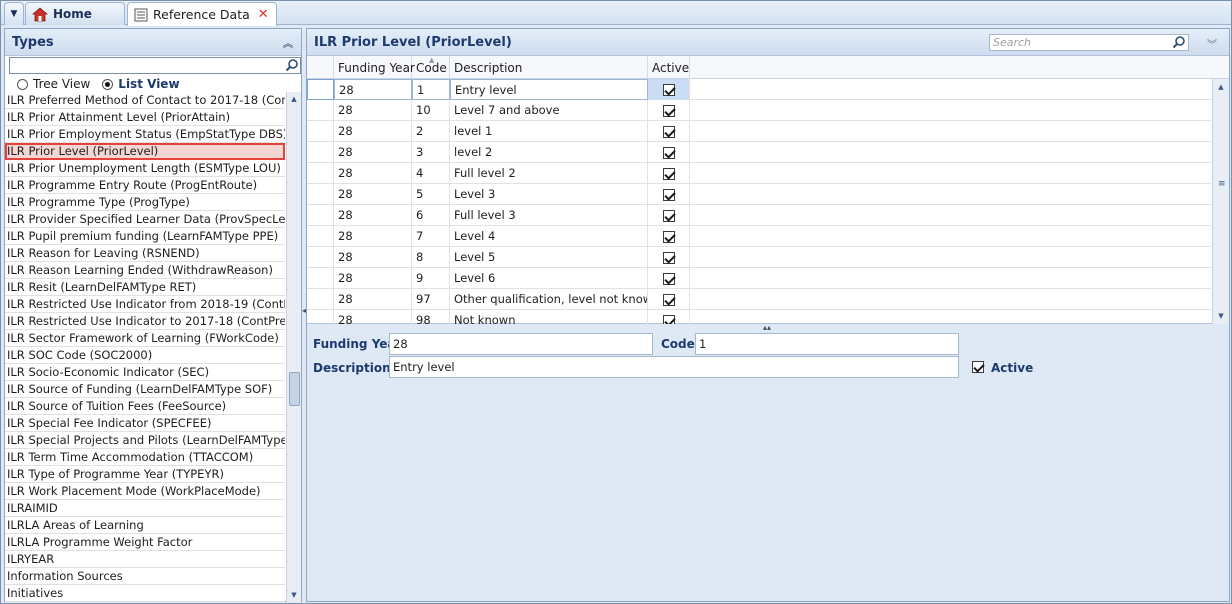  I want to click on column-header-funding-year: Funding Year, so click(374, 67).